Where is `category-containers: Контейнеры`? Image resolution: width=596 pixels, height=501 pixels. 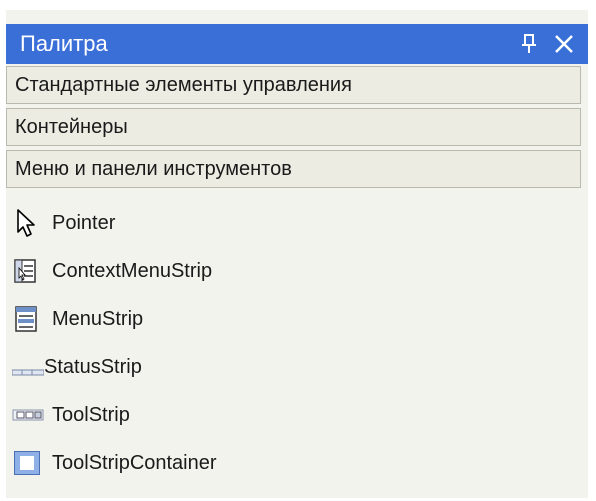
category-containers: Контейнеры is located at coordinates (293, 127).